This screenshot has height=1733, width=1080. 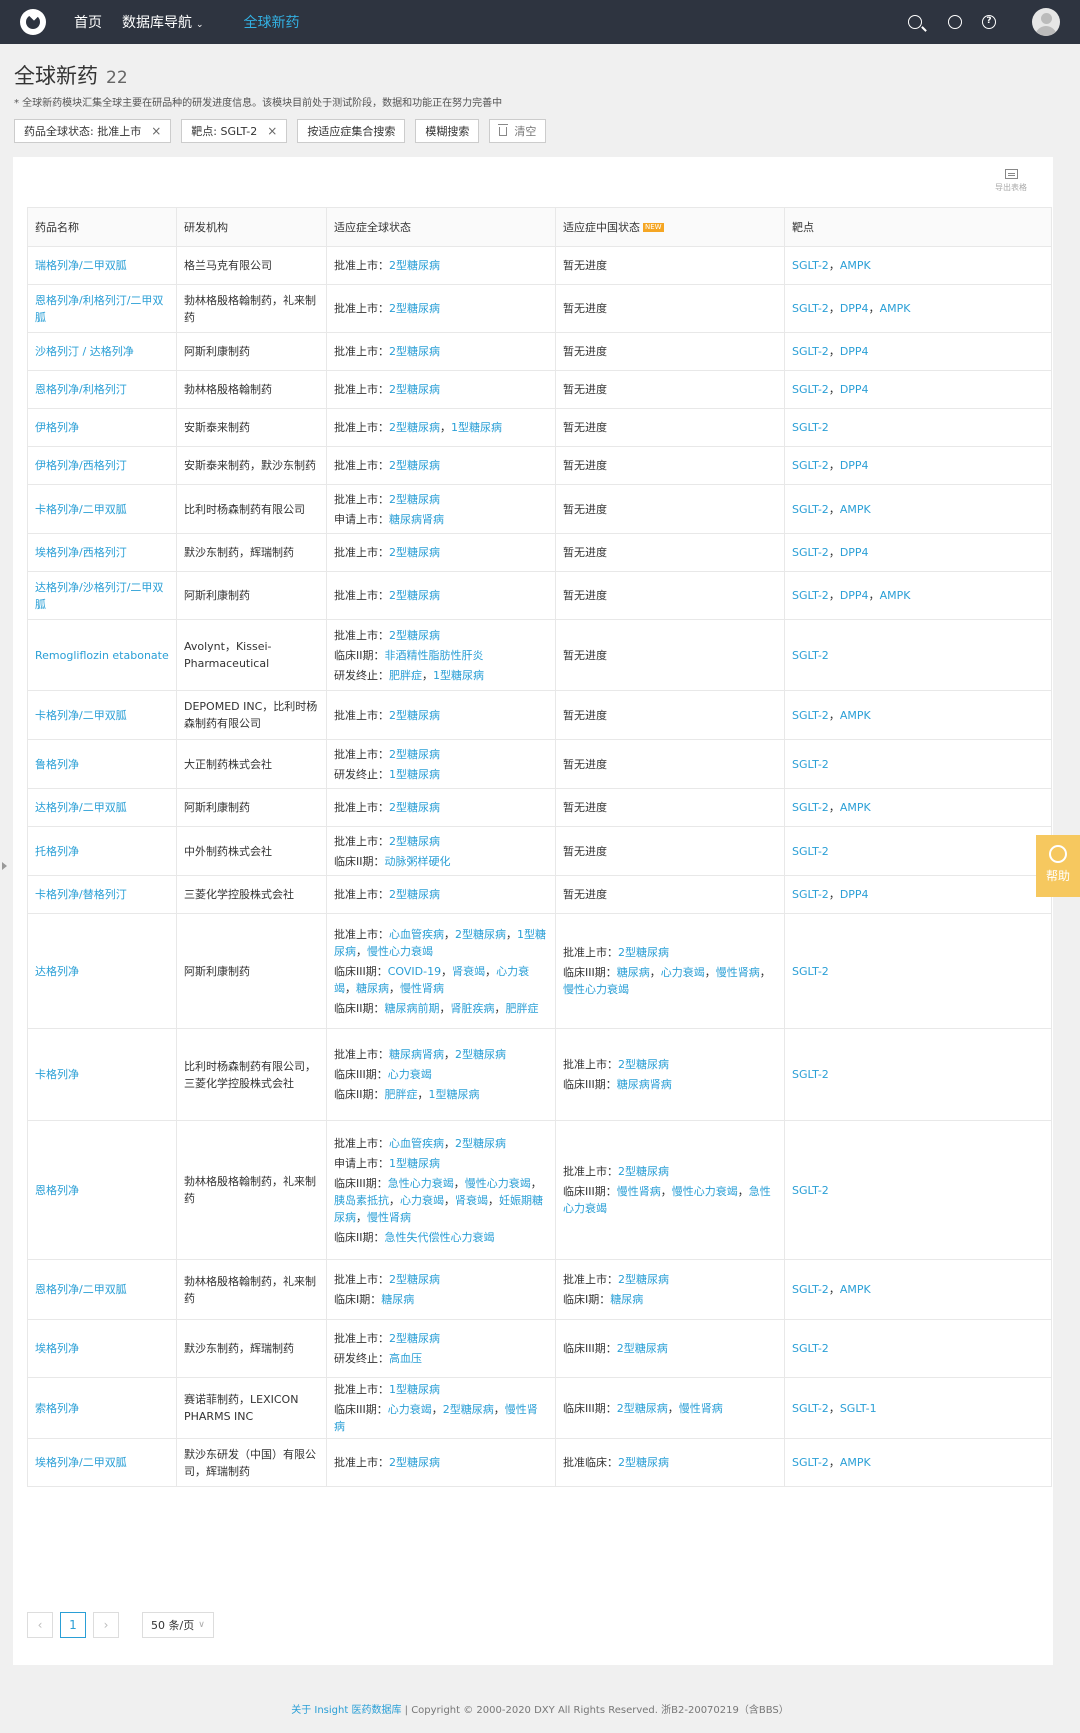 What do you see at coordinates (57, 1348) in the screenshot?
I see `drug-name-link: 埃格列净` at bounding box center [57, 1348].